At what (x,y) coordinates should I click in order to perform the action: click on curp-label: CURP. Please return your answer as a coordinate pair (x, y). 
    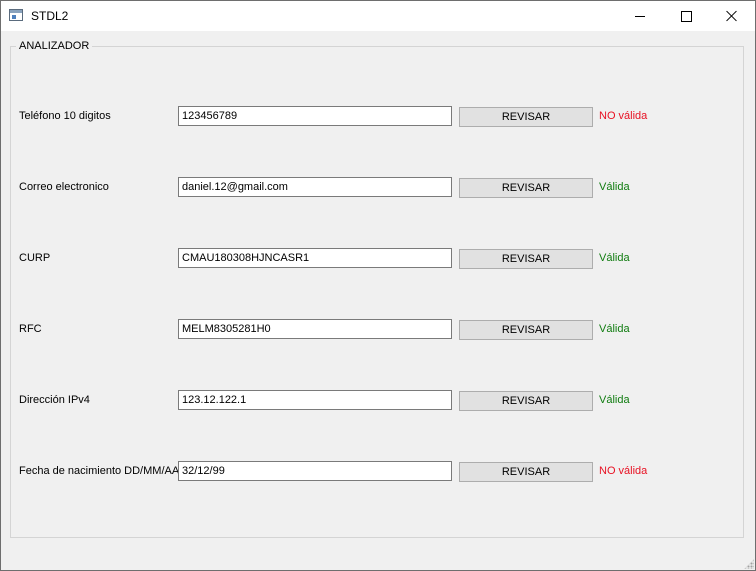
    Looking at the image, I should click on (35, 258).